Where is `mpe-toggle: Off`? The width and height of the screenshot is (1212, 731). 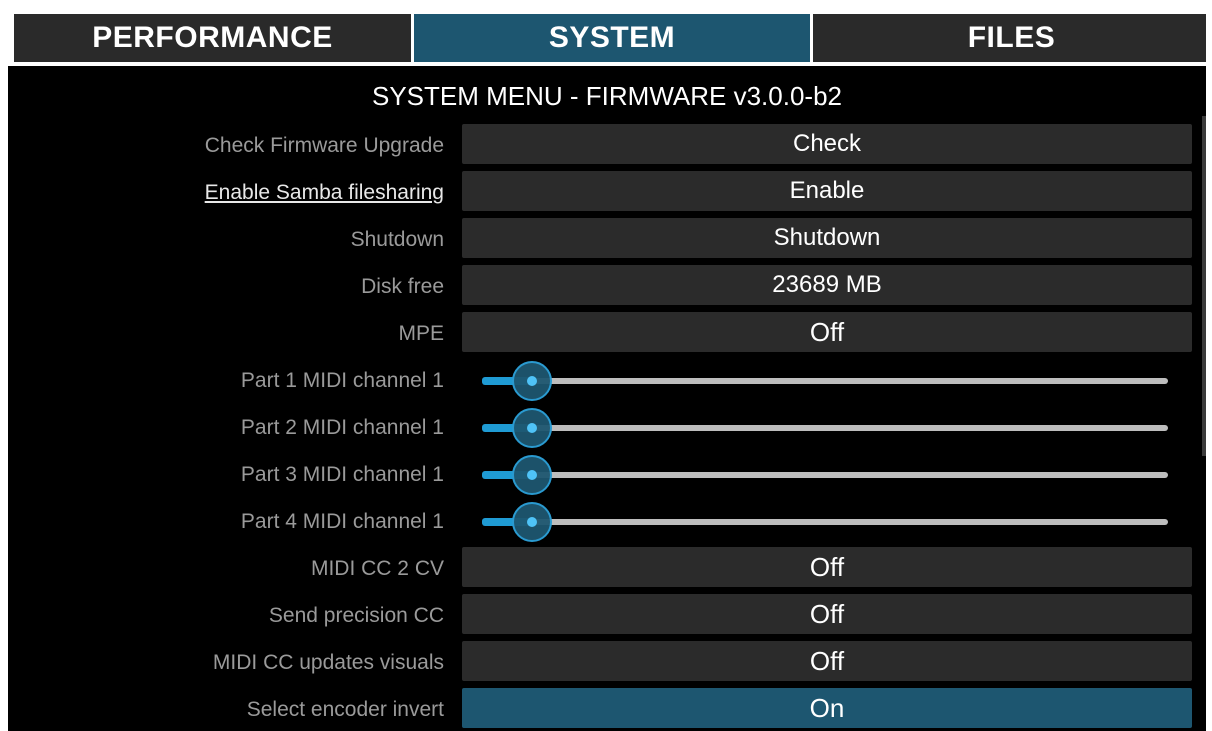 mpe-toggle: Off is located at coordinates (827, 332).